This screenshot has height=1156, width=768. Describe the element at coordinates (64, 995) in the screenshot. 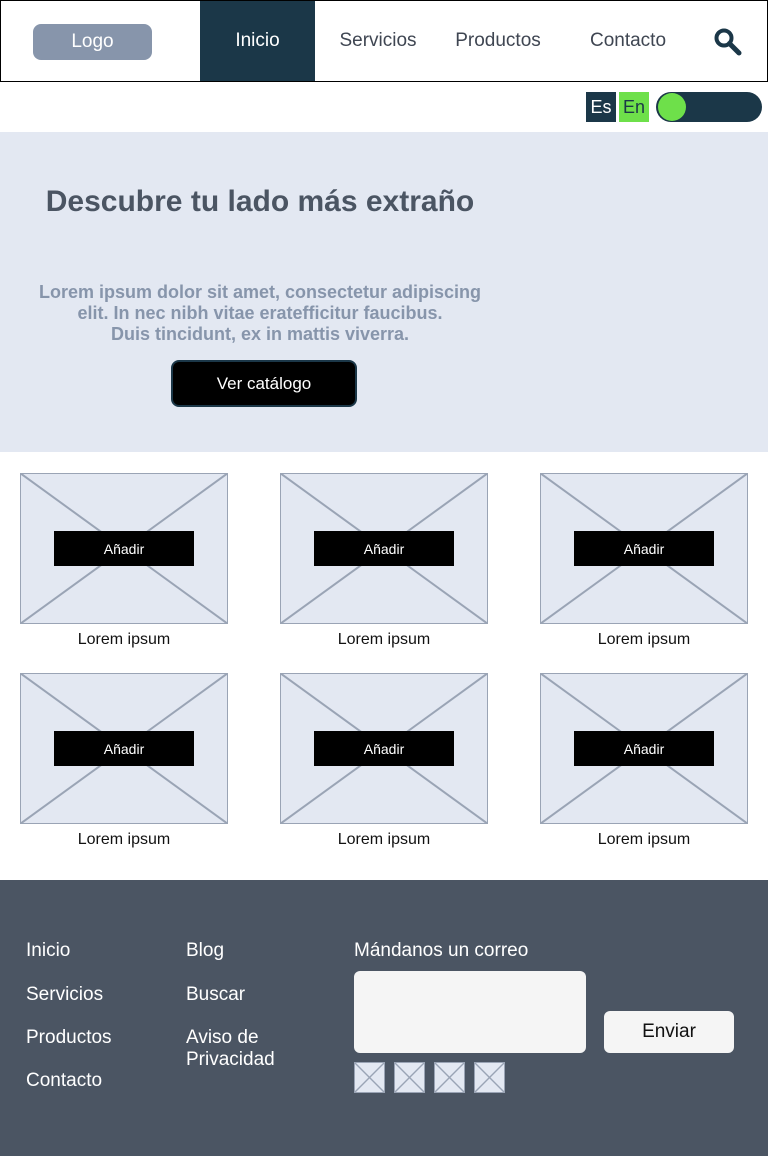

I see `footer-link-servicios: Servicios` at that location.